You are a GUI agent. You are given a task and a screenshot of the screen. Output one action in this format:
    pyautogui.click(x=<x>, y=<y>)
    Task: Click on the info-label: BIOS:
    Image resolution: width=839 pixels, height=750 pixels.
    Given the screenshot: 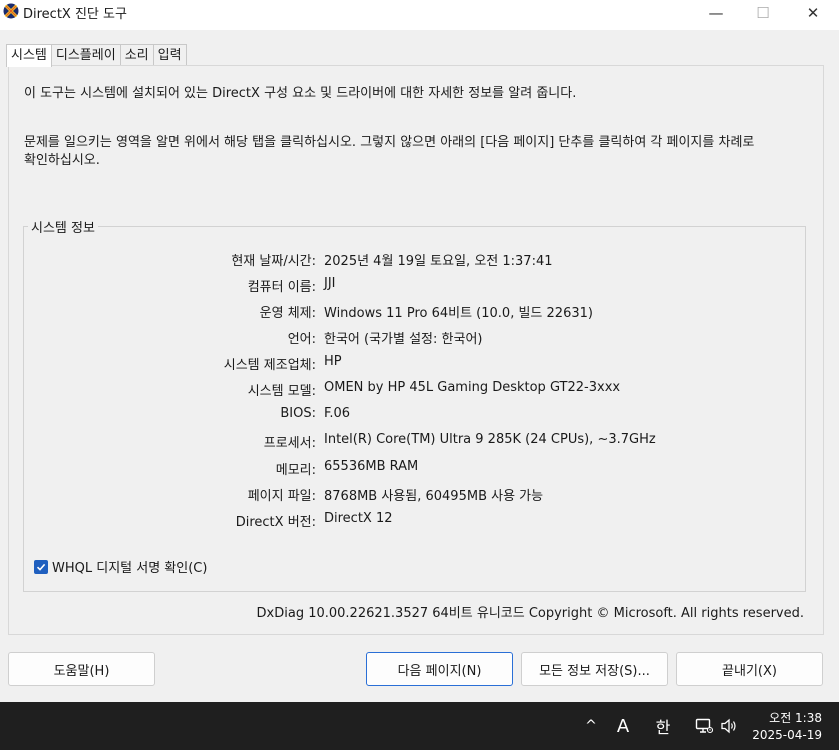 What is the action you would take?
    pyautogui.click(x=298, y=413)
    